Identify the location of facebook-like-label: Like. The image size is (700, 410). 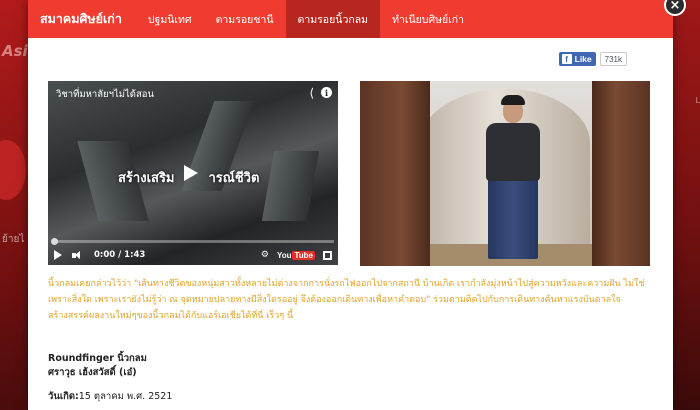
(583, 59).